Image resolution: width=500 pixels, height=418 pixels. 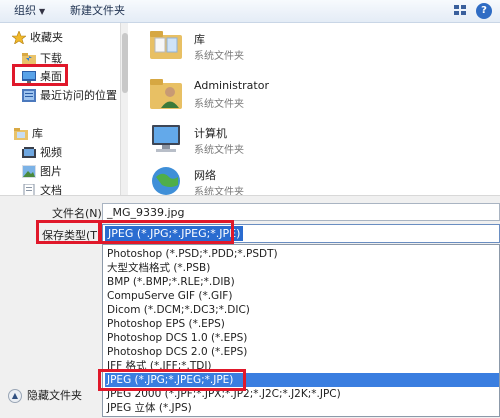 I want to click on organize-button: 组织 ▼, so click(x=29, y=11).